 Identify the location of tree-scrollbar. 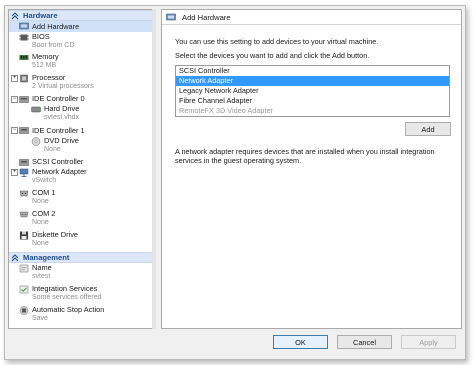
(154, 169).